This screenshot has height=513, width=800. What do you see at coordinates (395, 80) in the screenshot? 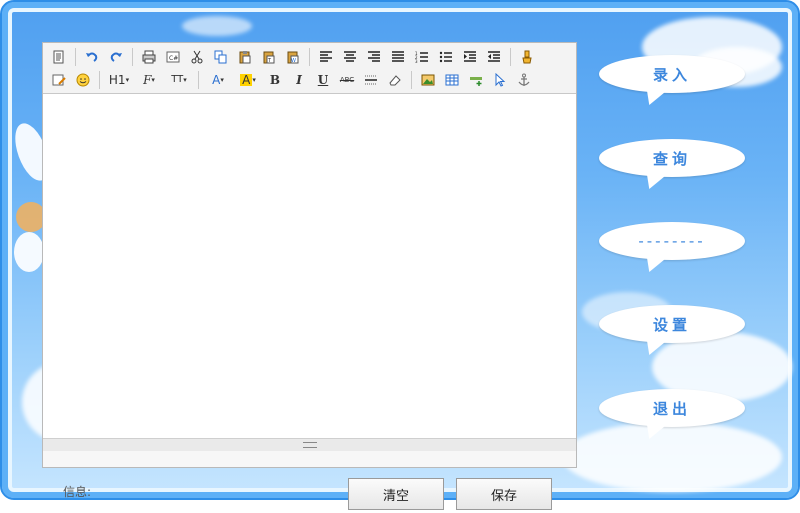
I see `eraser-icon` at bounding box center [395, 80].